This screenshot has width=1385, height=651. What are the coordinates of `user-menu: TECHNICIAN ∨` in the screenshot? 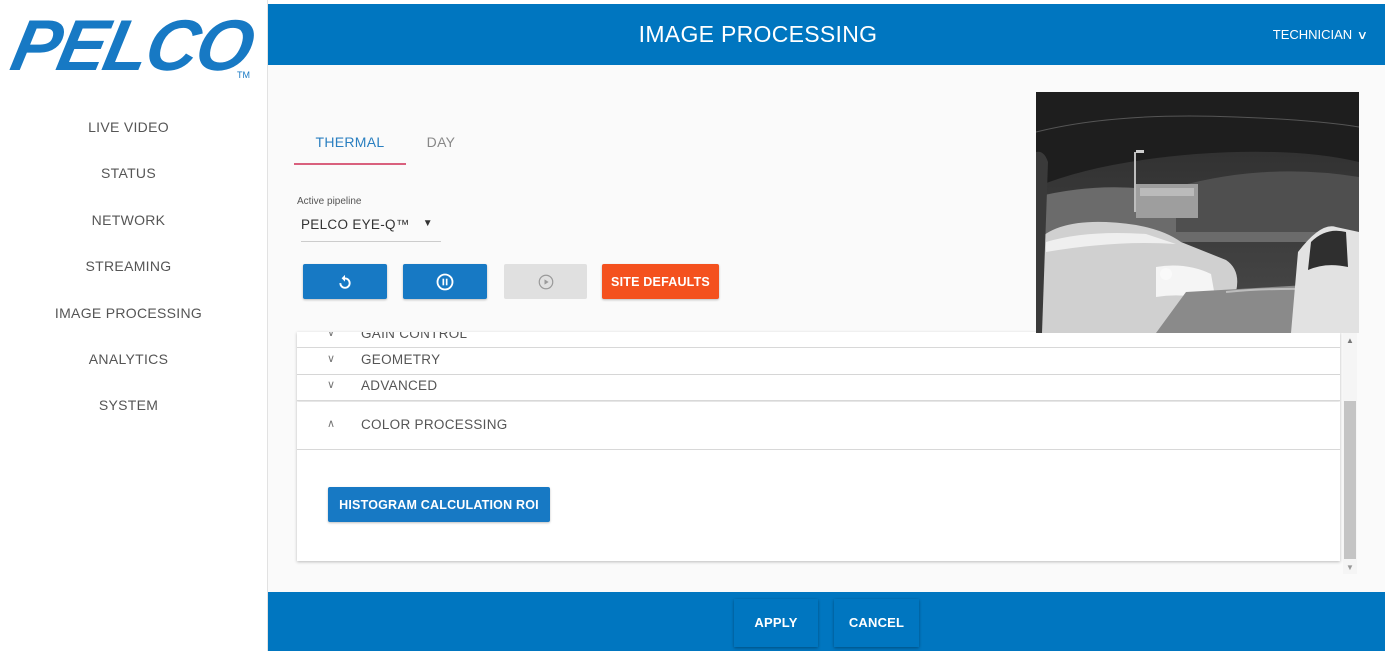 It's located at (1320, 35).